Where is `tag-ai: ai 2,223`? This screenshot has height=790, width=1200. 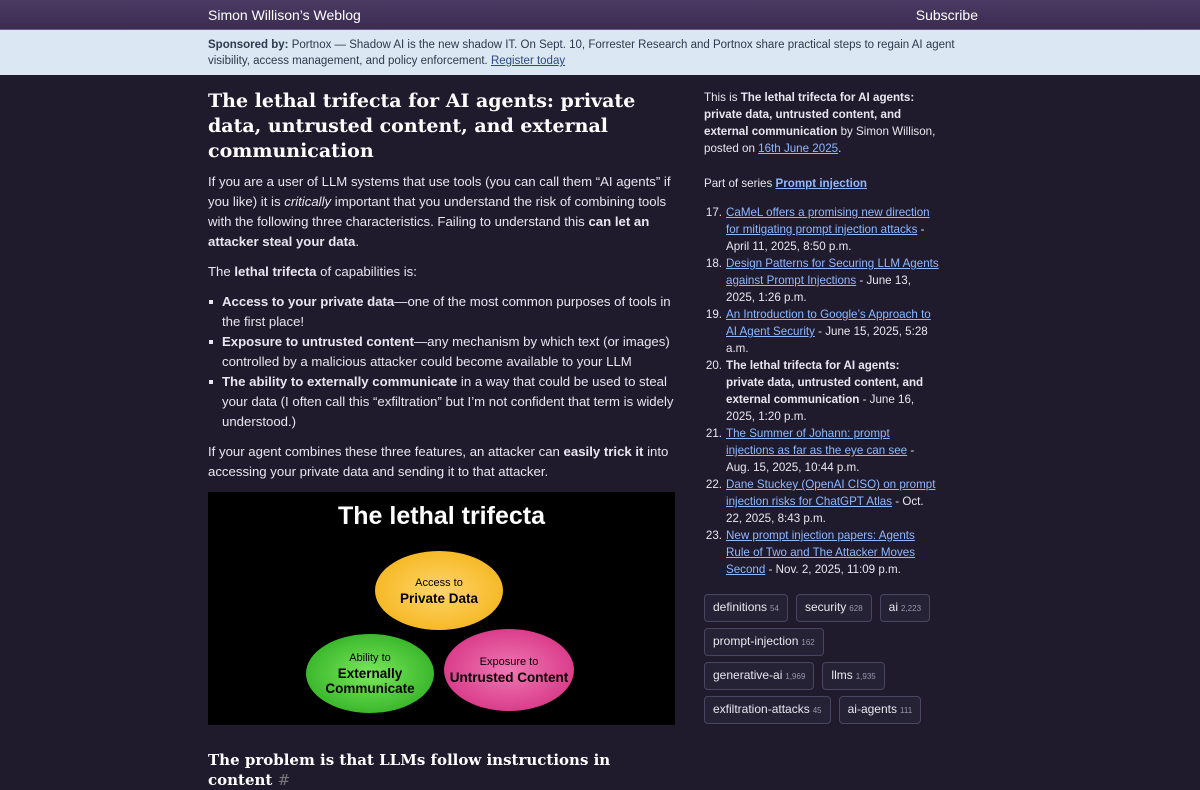 tag-ai: ai 2,223 is located at coordinates (905, 608).